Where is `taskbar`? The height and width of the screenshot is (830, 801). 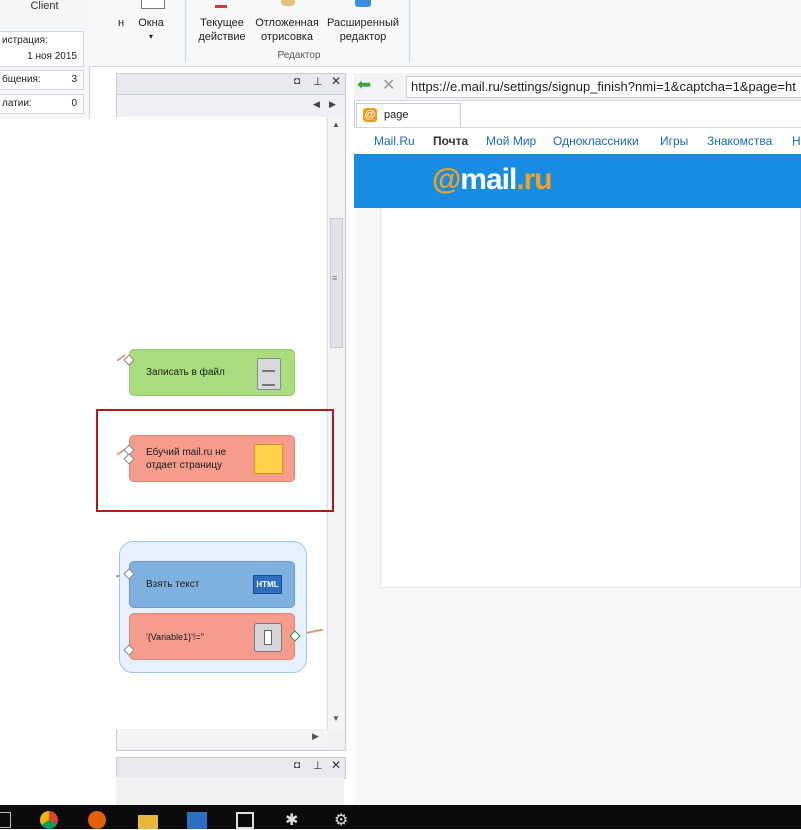 taskbar is located at coordinates (400, 817).